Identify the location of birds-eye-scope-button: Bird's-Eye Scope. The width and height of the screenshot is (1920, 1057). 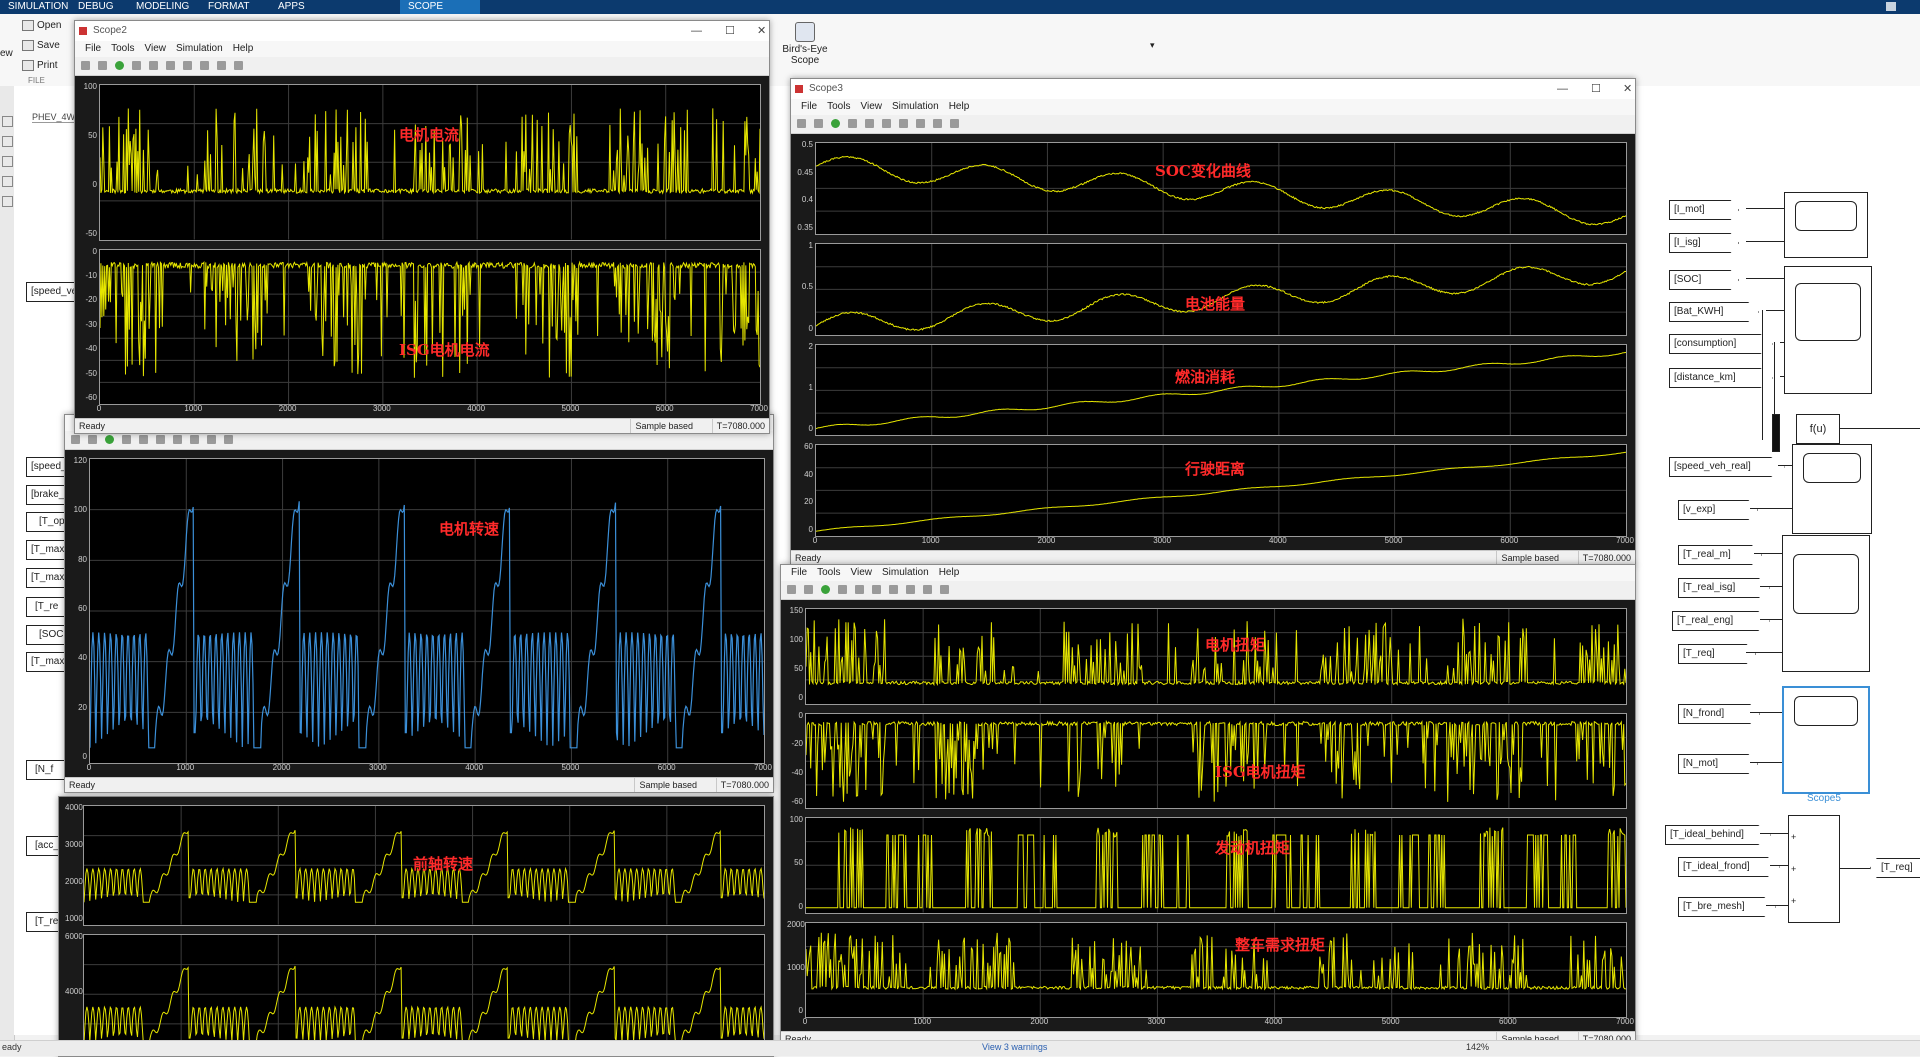
(805, 44).